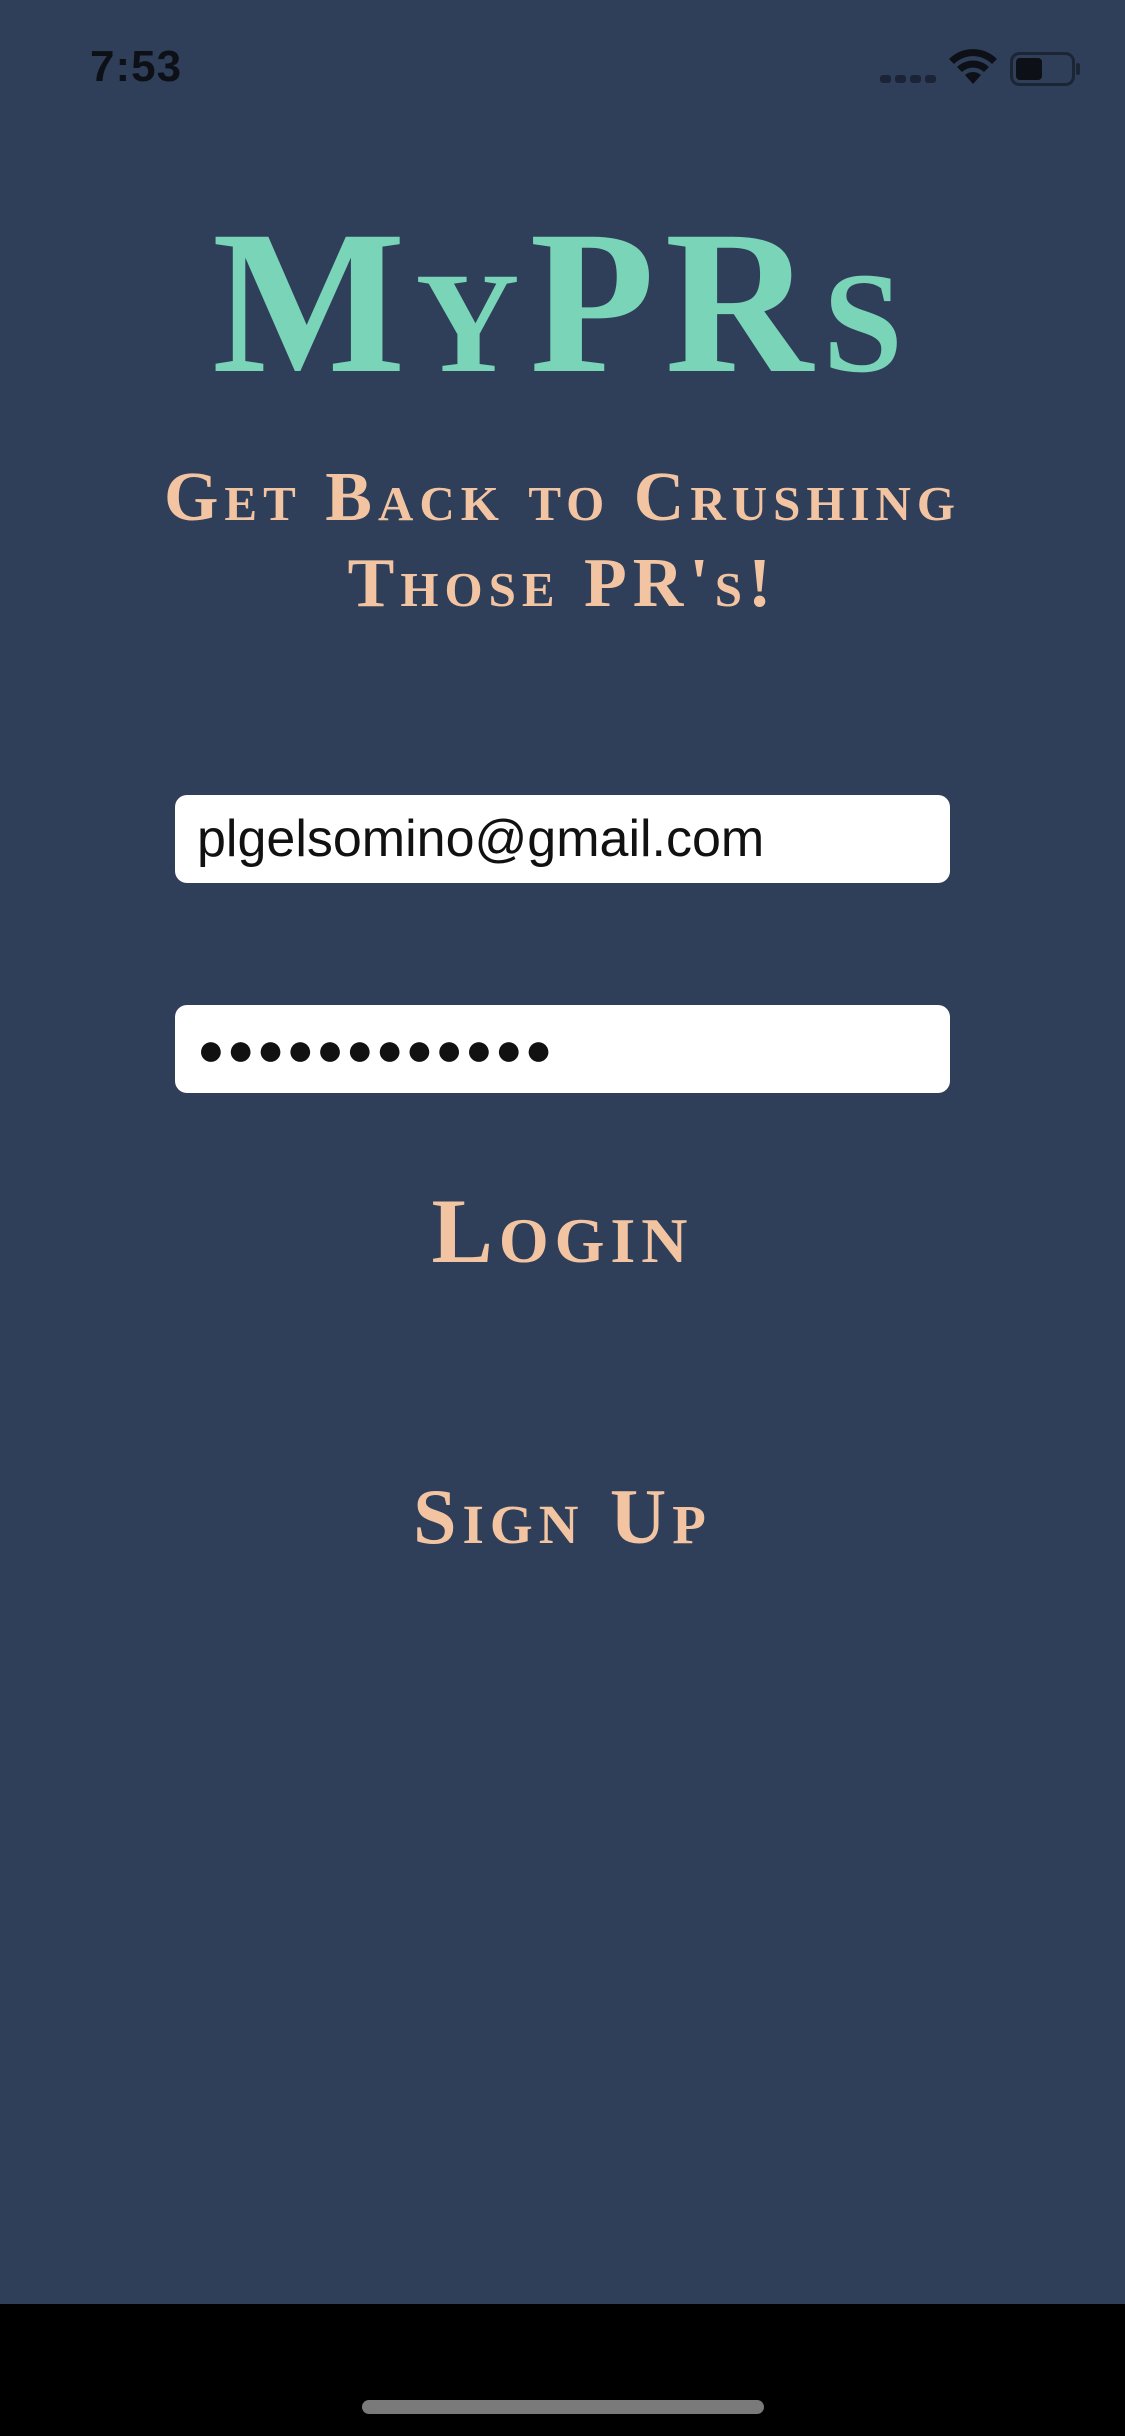  I want to click on password-field: ●●●●●●●●●●●●, so click(562, 1049).